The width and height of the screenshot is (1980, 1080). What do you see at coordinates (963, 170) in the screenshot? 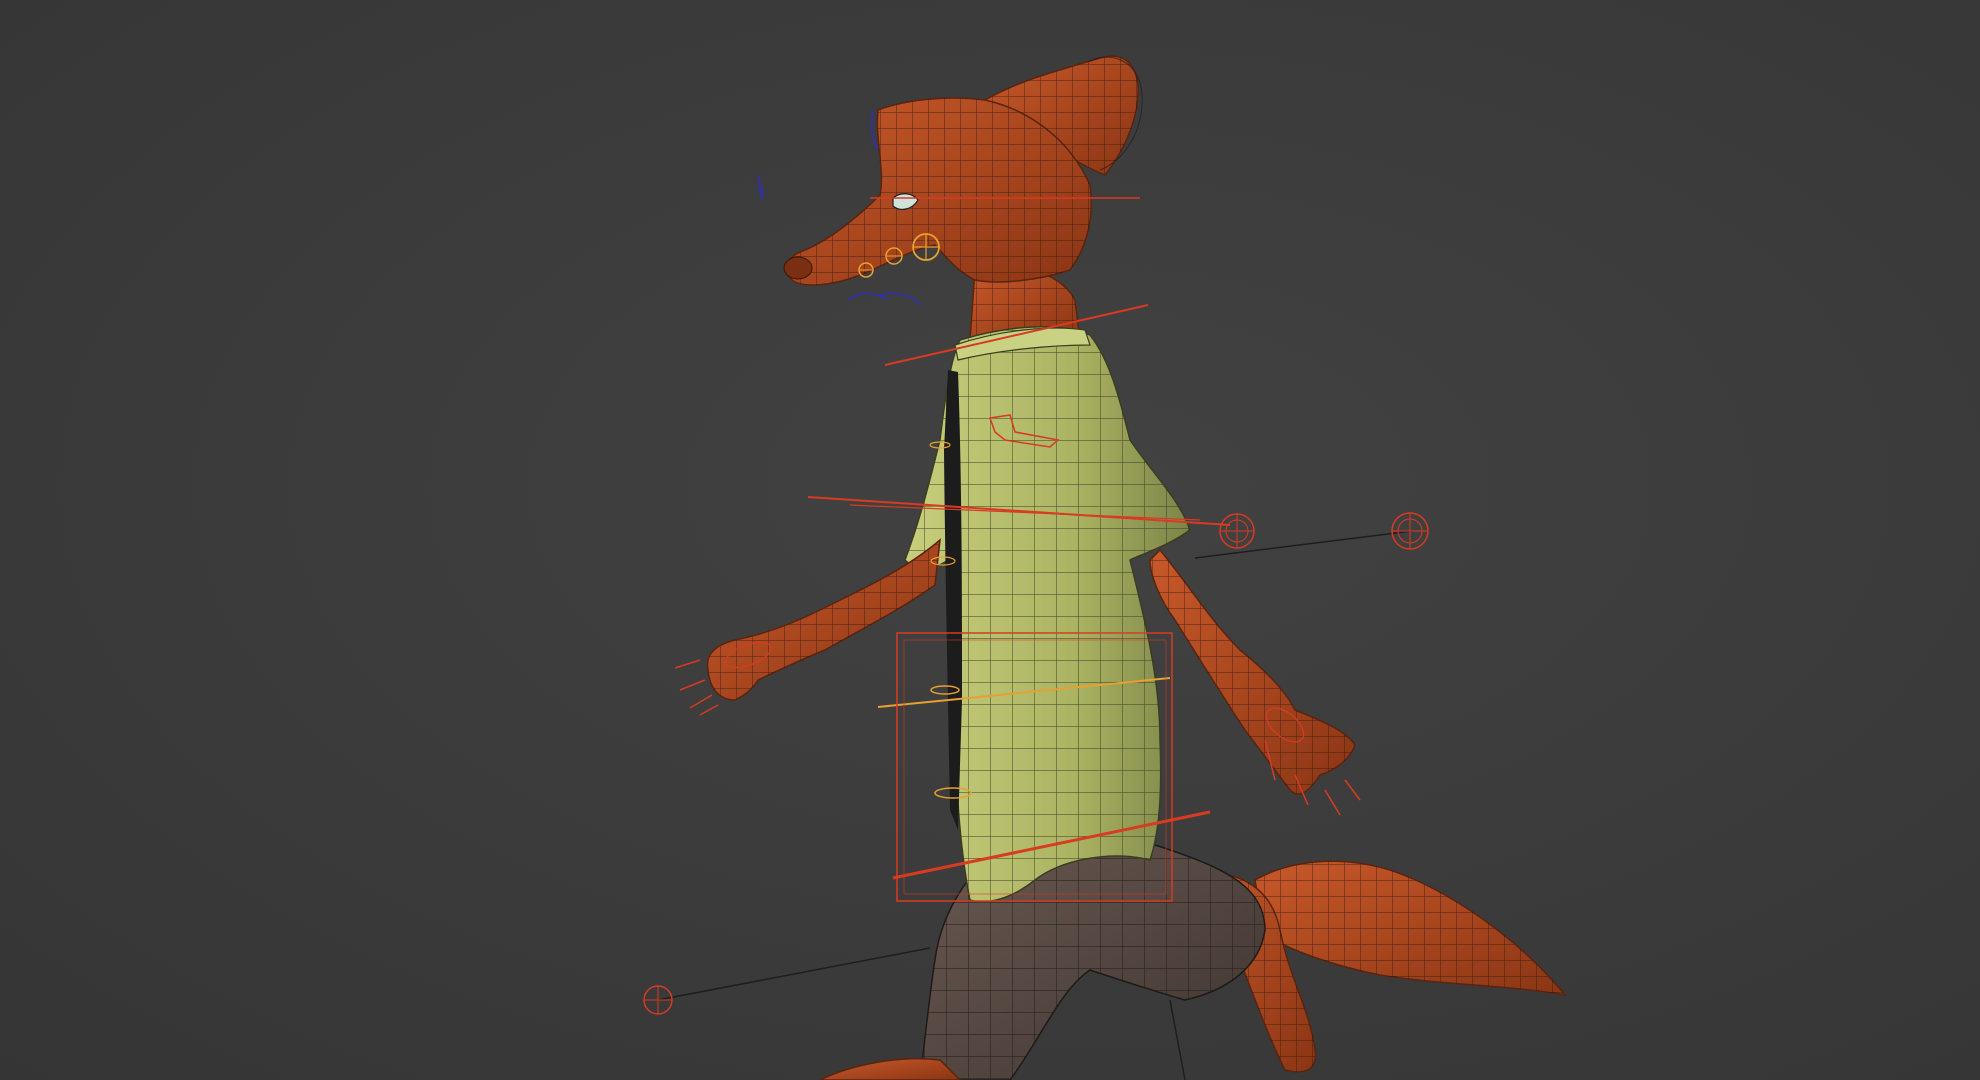
I see `head` at bounding box center [963, 170].